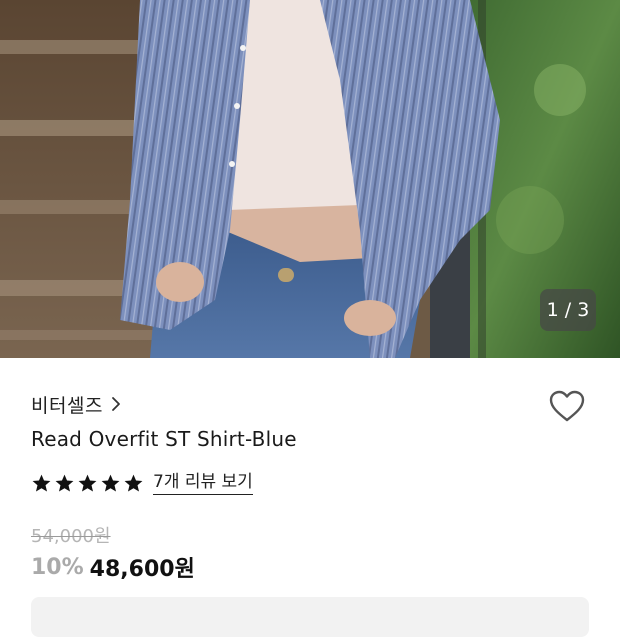  Describe the element at coordinates (57, 567) in the screenshot. I see `discount-rate: 10%` at that location.